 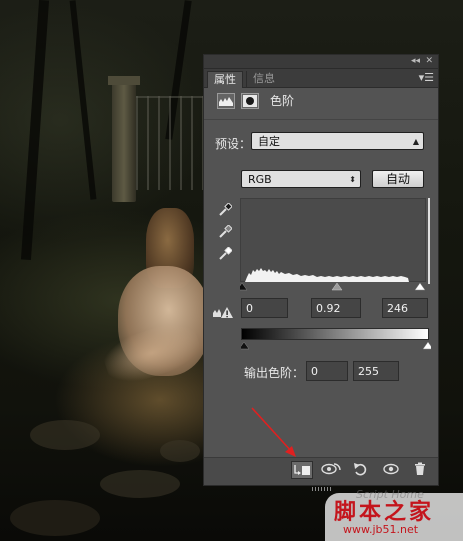 I want to click on output-black-field: 0, so click(x=327, y=371).